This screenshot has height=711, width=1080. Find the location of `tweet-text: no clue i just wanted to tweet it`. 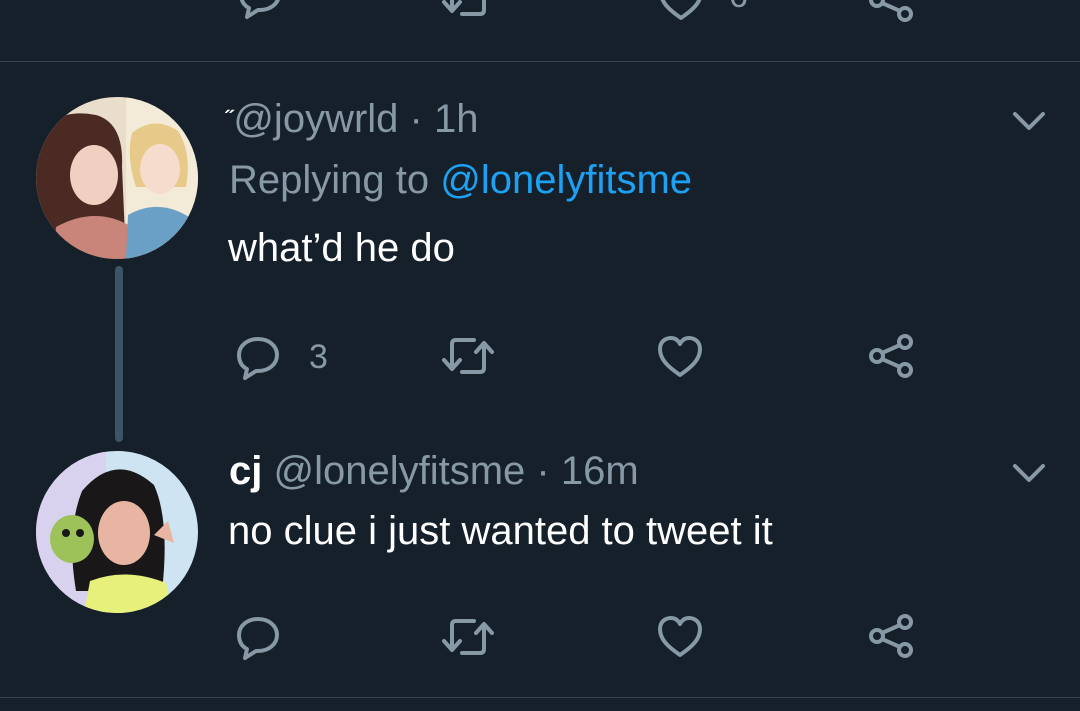

tweet-text: no clue i just wanted to tweet it is located at coordinates (500, 531).